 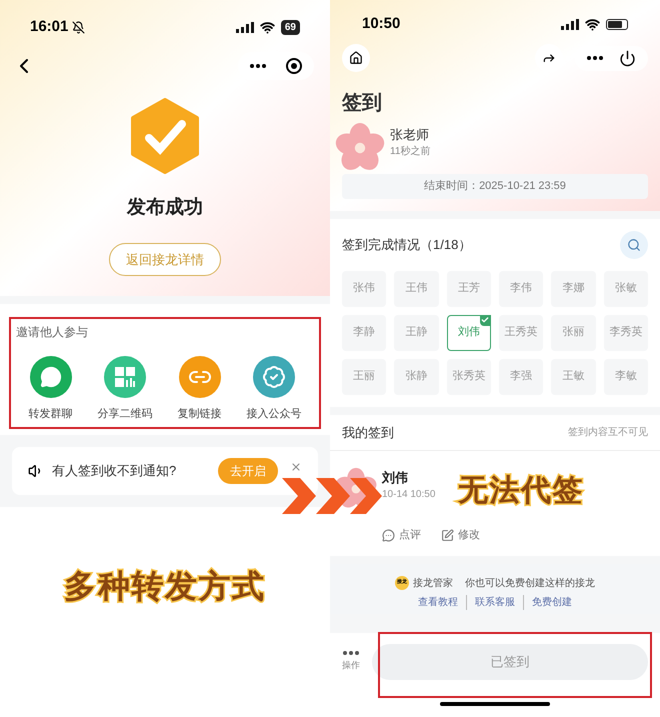 What do you see at coordinates (125, 377) in the screenshot?
I see `grid-icon` at bounding box center [125, 377].